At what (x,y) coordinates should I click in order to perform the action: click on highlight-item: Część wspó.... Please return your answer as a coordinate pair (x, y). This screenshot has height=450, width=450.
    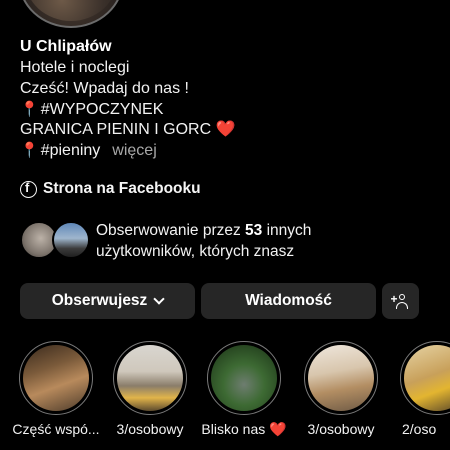
    Looking at the image, I should click on (56, 389).